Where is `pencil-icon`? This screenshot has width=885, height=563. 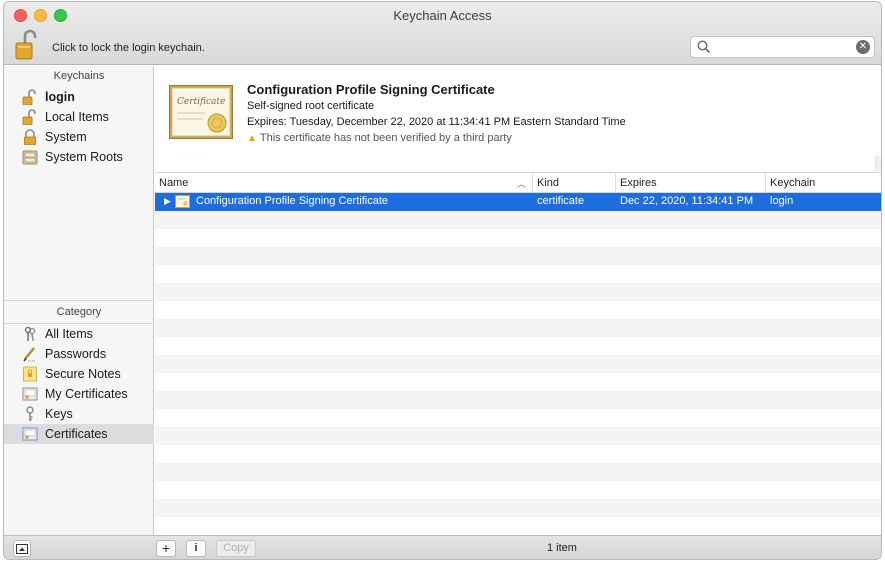
pencil-icon is located at coordinates (29, 354).